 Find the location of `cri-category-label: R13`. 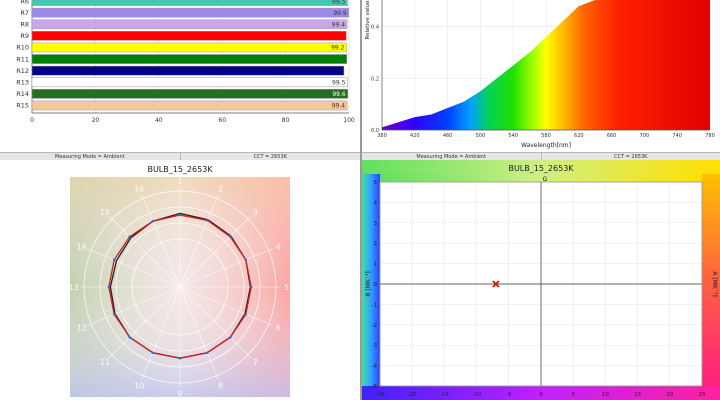

cri-category-label: R13 is located at coordinates (22, 82).